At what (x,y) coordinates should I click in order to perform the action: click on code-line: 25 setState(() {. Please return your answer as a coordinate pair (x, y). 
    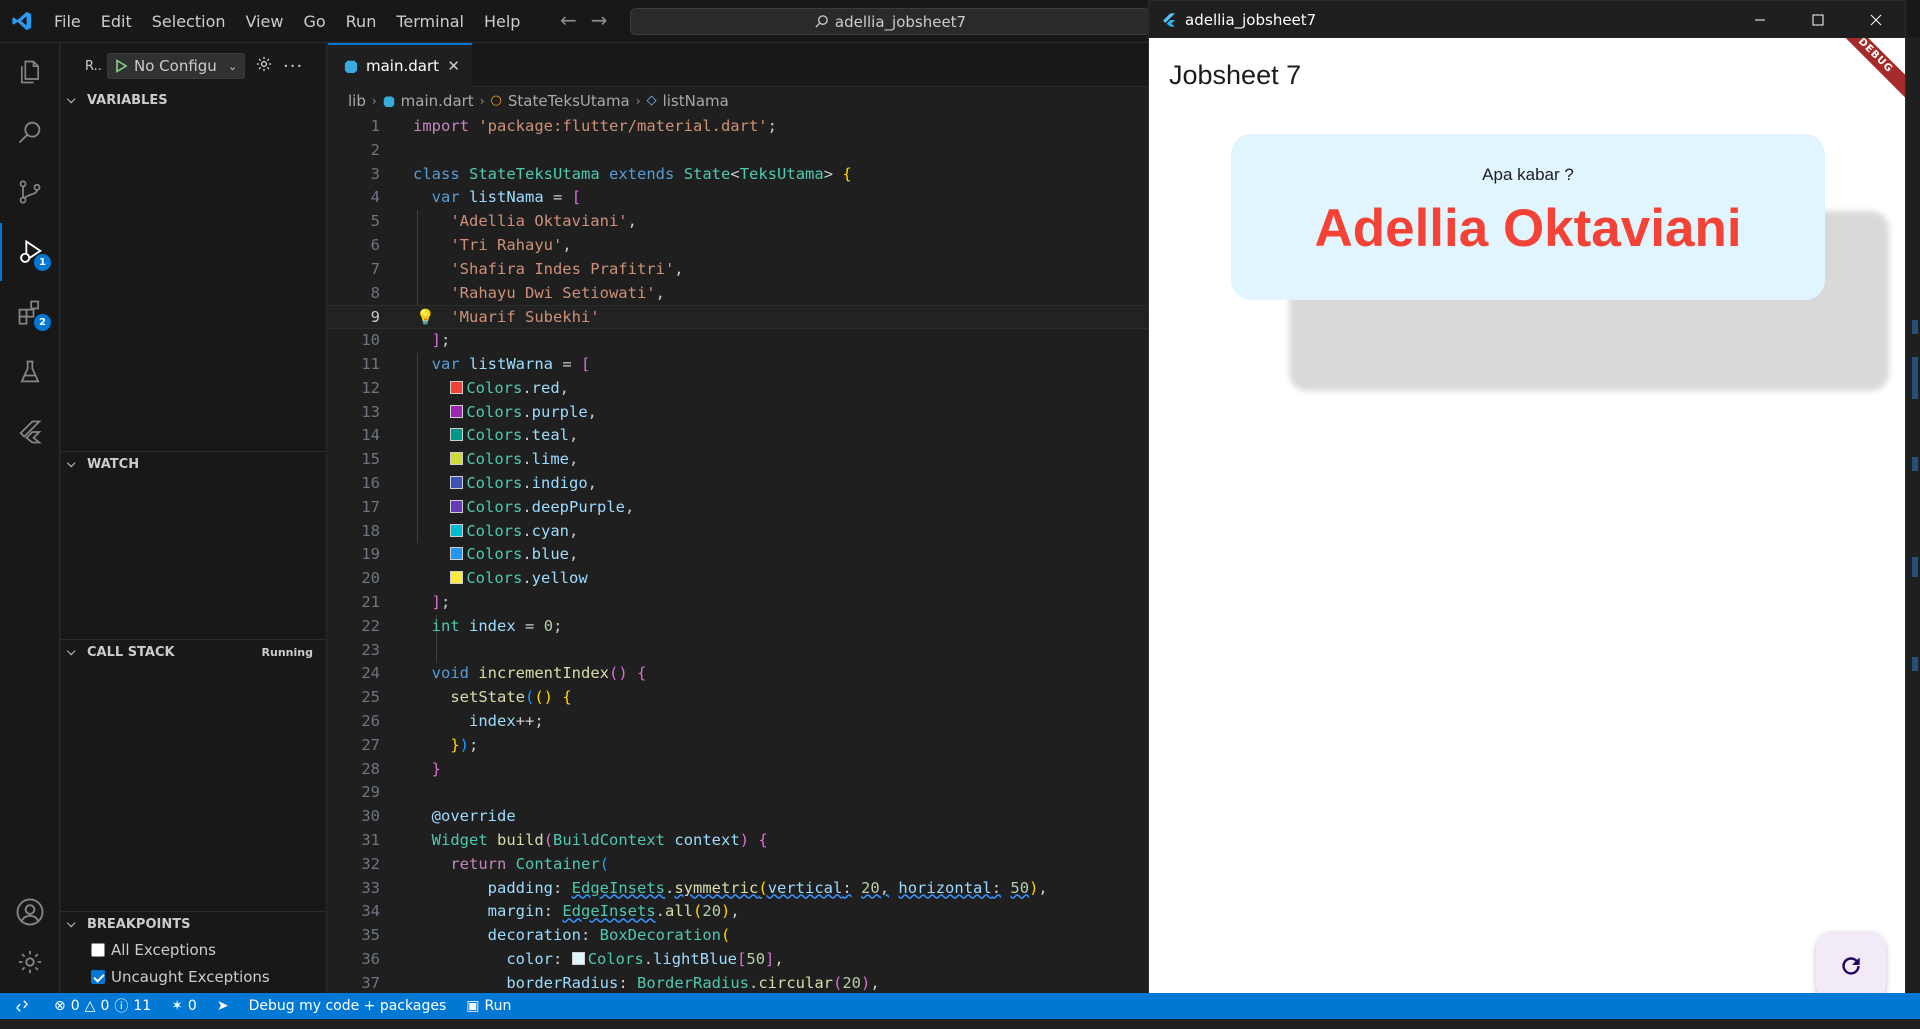
    Looking at the image, I should click on (466, 697).